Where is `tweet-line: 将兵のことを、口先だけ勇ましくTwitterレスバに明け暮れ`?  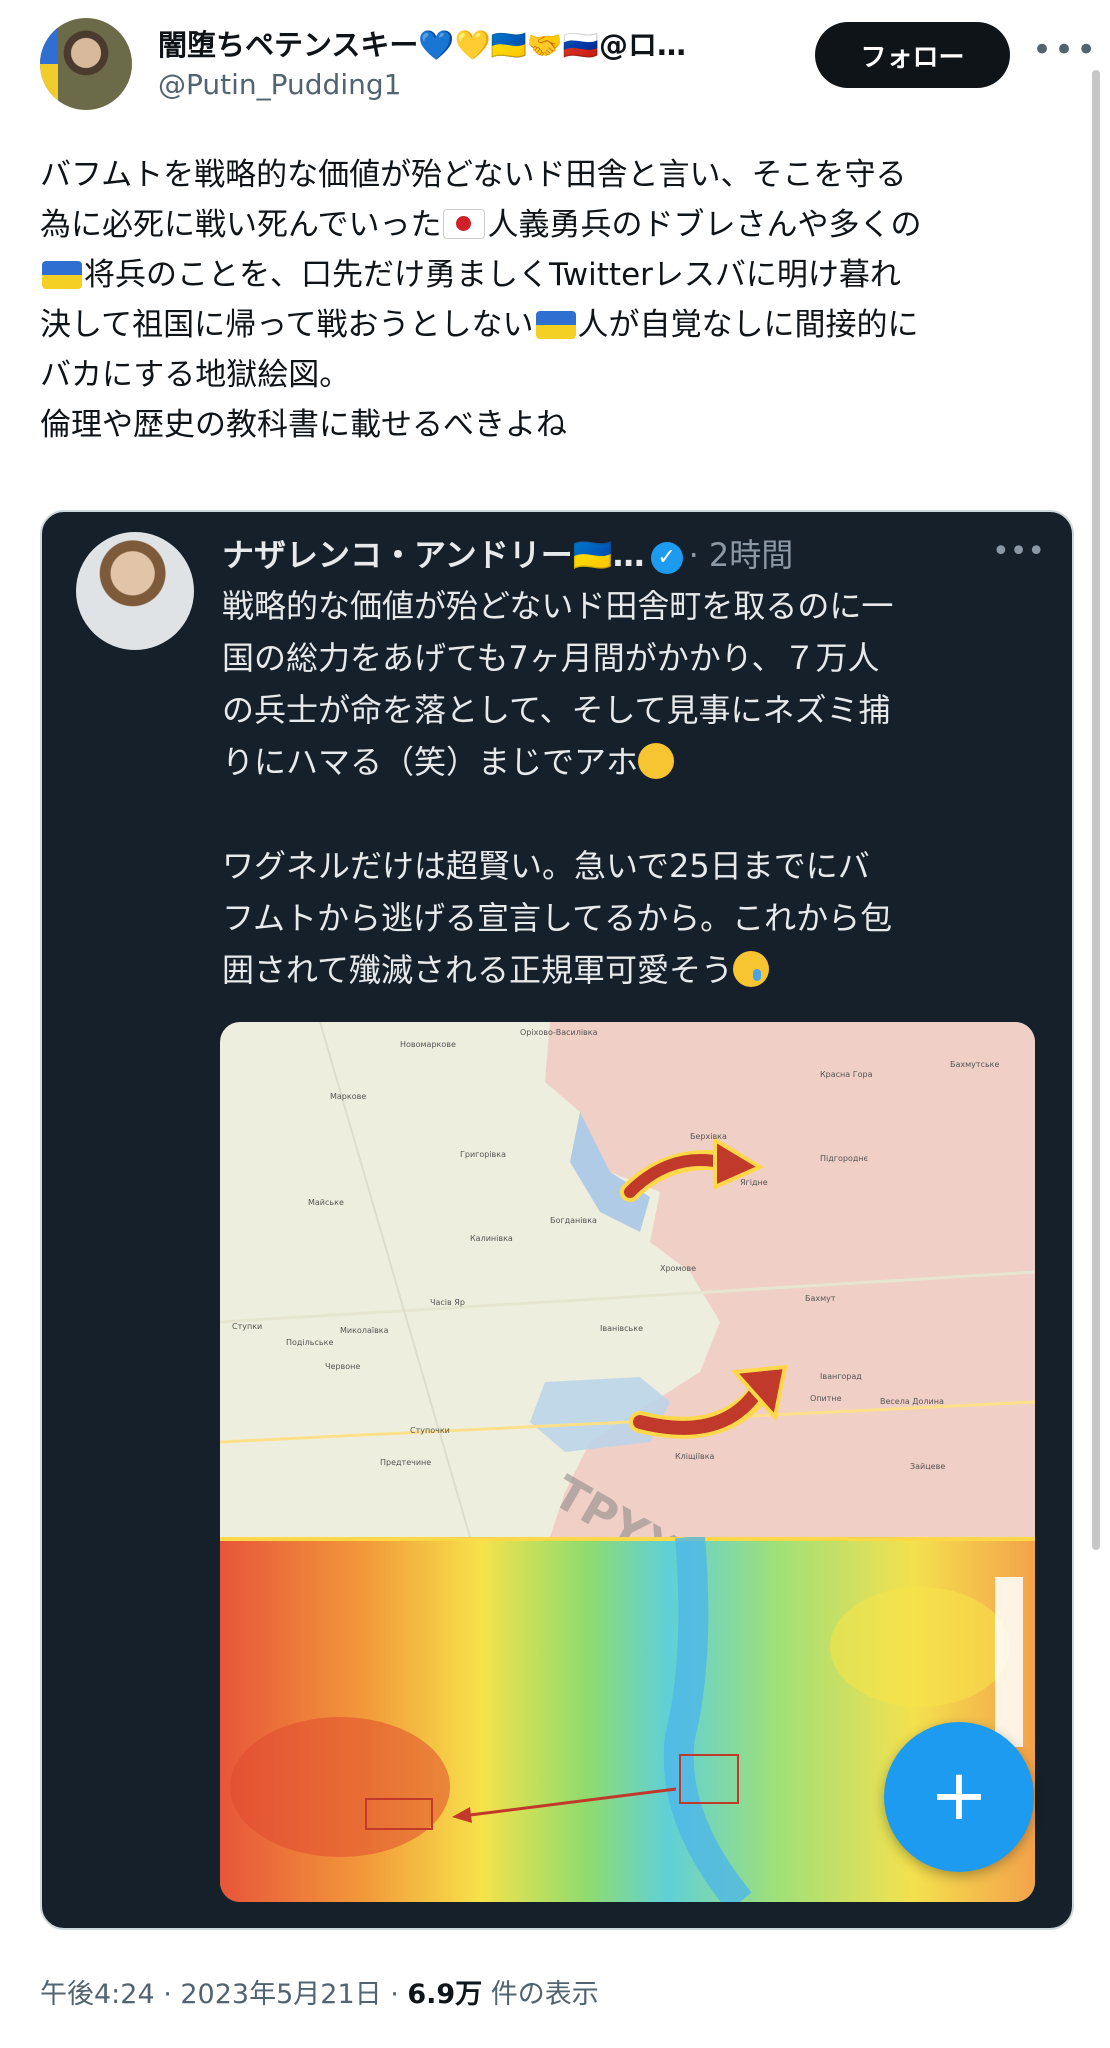 tweet-line: 将兵のことを、口先だけ勇ましくTwitterレスバに明け暮れ is located at coordinates (492, 275).